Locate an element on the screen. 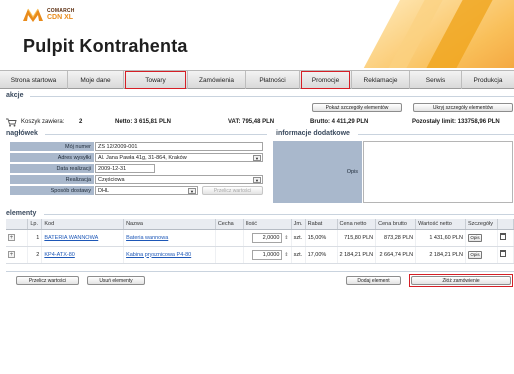 The height and width of the screenshot is (374, 514). column-header: Szczegóły is located at coordinates (481, 224).